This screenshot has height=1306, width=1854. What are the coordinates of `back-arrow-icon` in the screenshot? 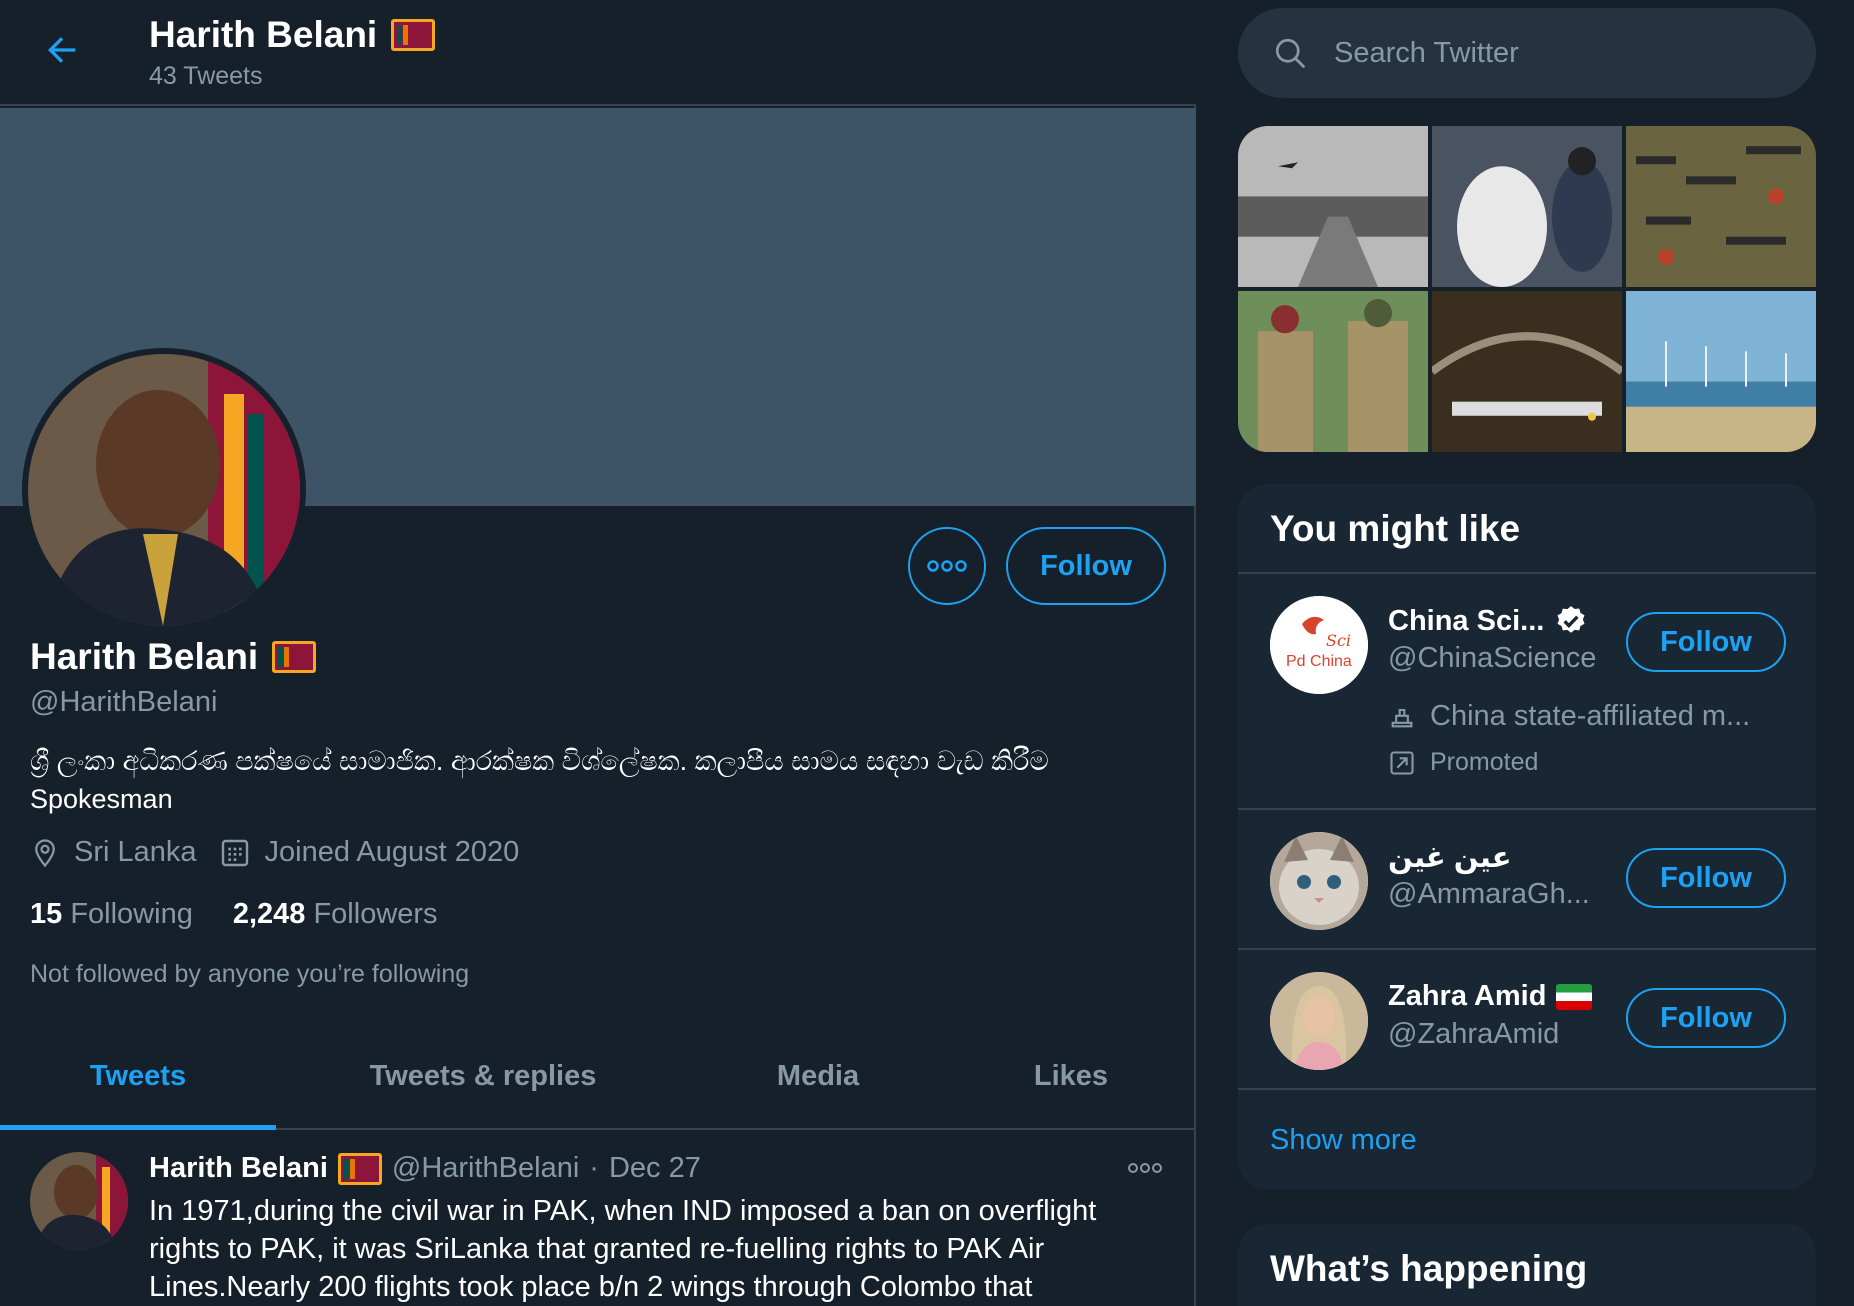 It's located at (62, 50).